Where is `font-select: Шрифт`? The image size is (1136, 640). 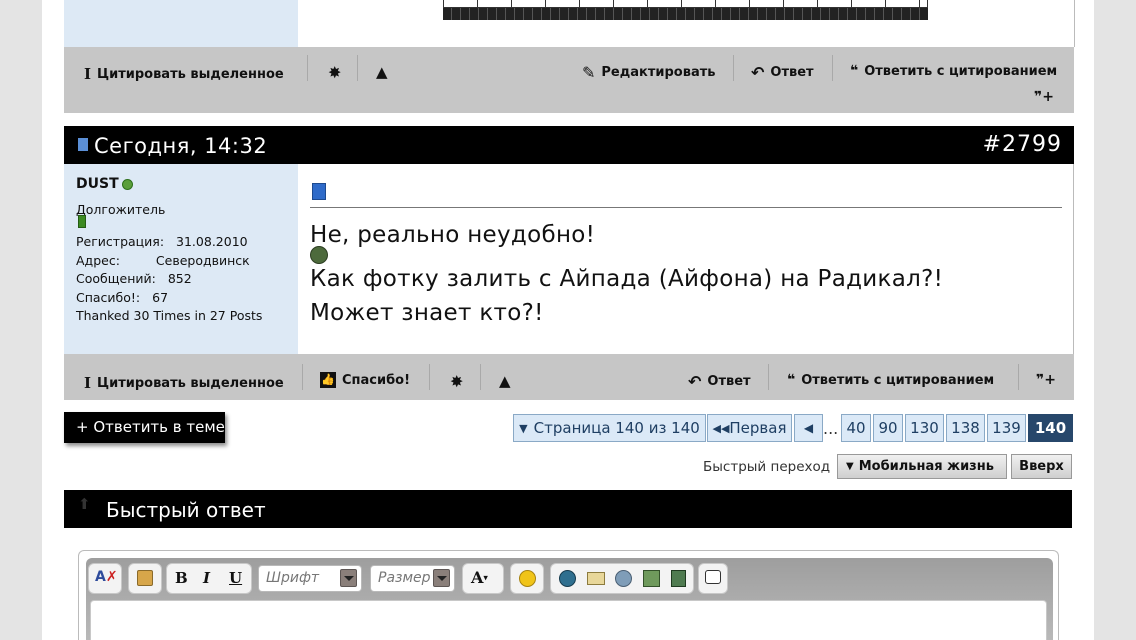 font-select: Шрифт is located at coordinates (310, 578).